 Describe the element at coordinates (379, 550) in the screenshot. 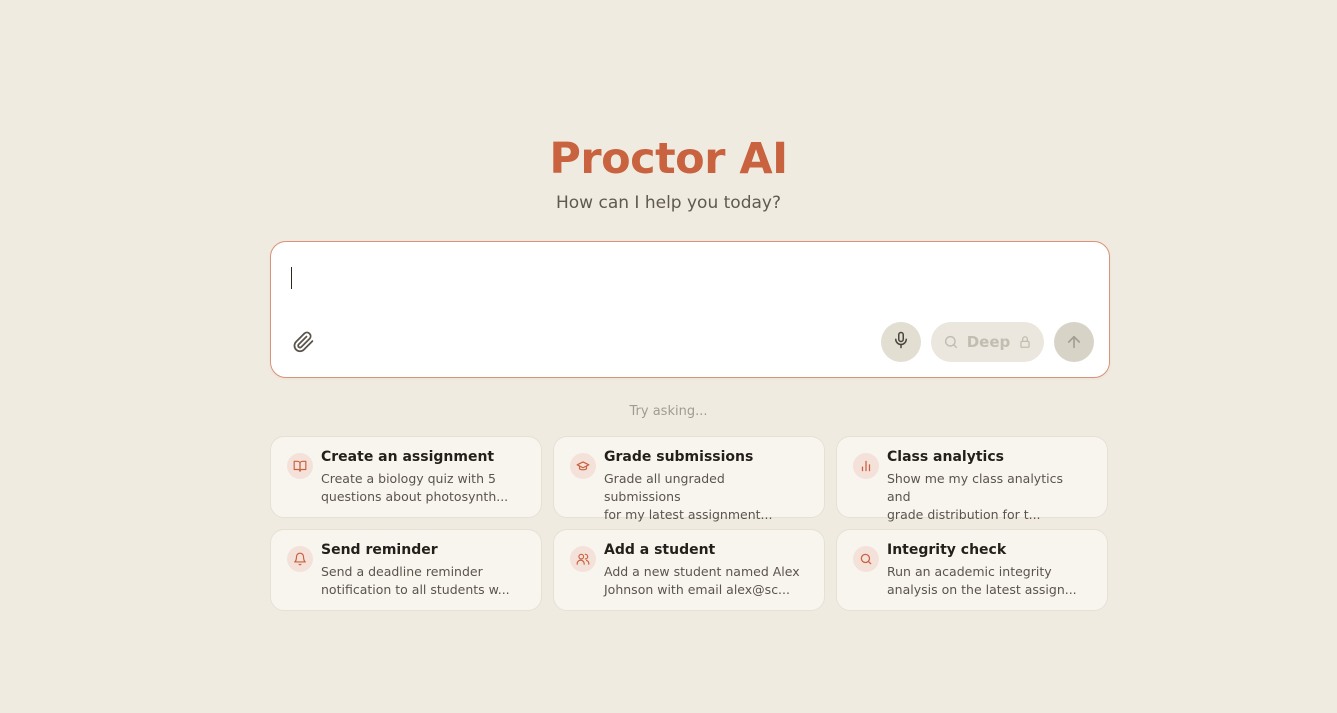

I see `suggestion-title: Send reminder` at that location.